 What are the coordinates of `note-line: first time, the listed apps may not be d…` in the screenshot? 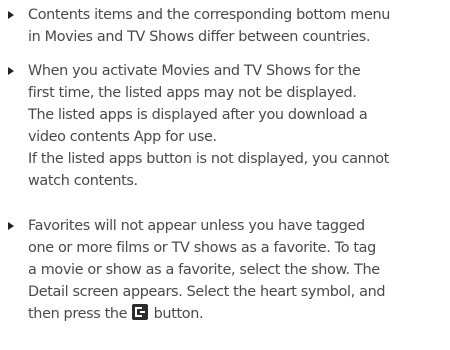 It's located at (192, 93).